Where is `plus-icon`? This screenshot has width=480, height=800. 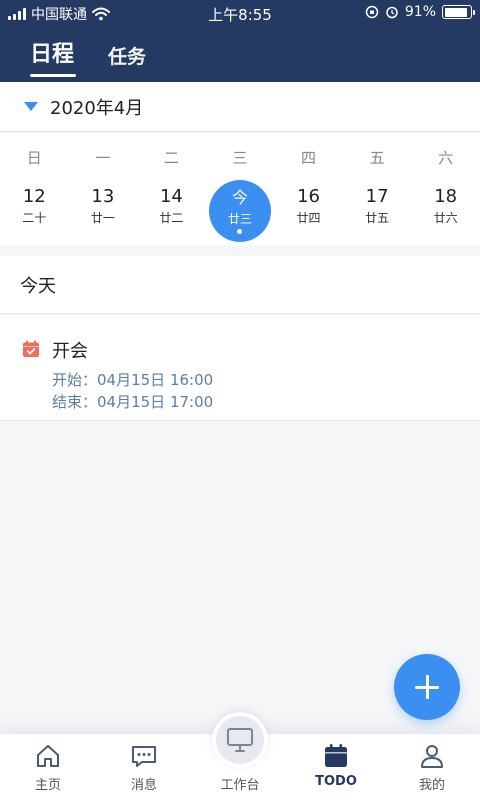
plus-icon is located at coordinates (427, 687).